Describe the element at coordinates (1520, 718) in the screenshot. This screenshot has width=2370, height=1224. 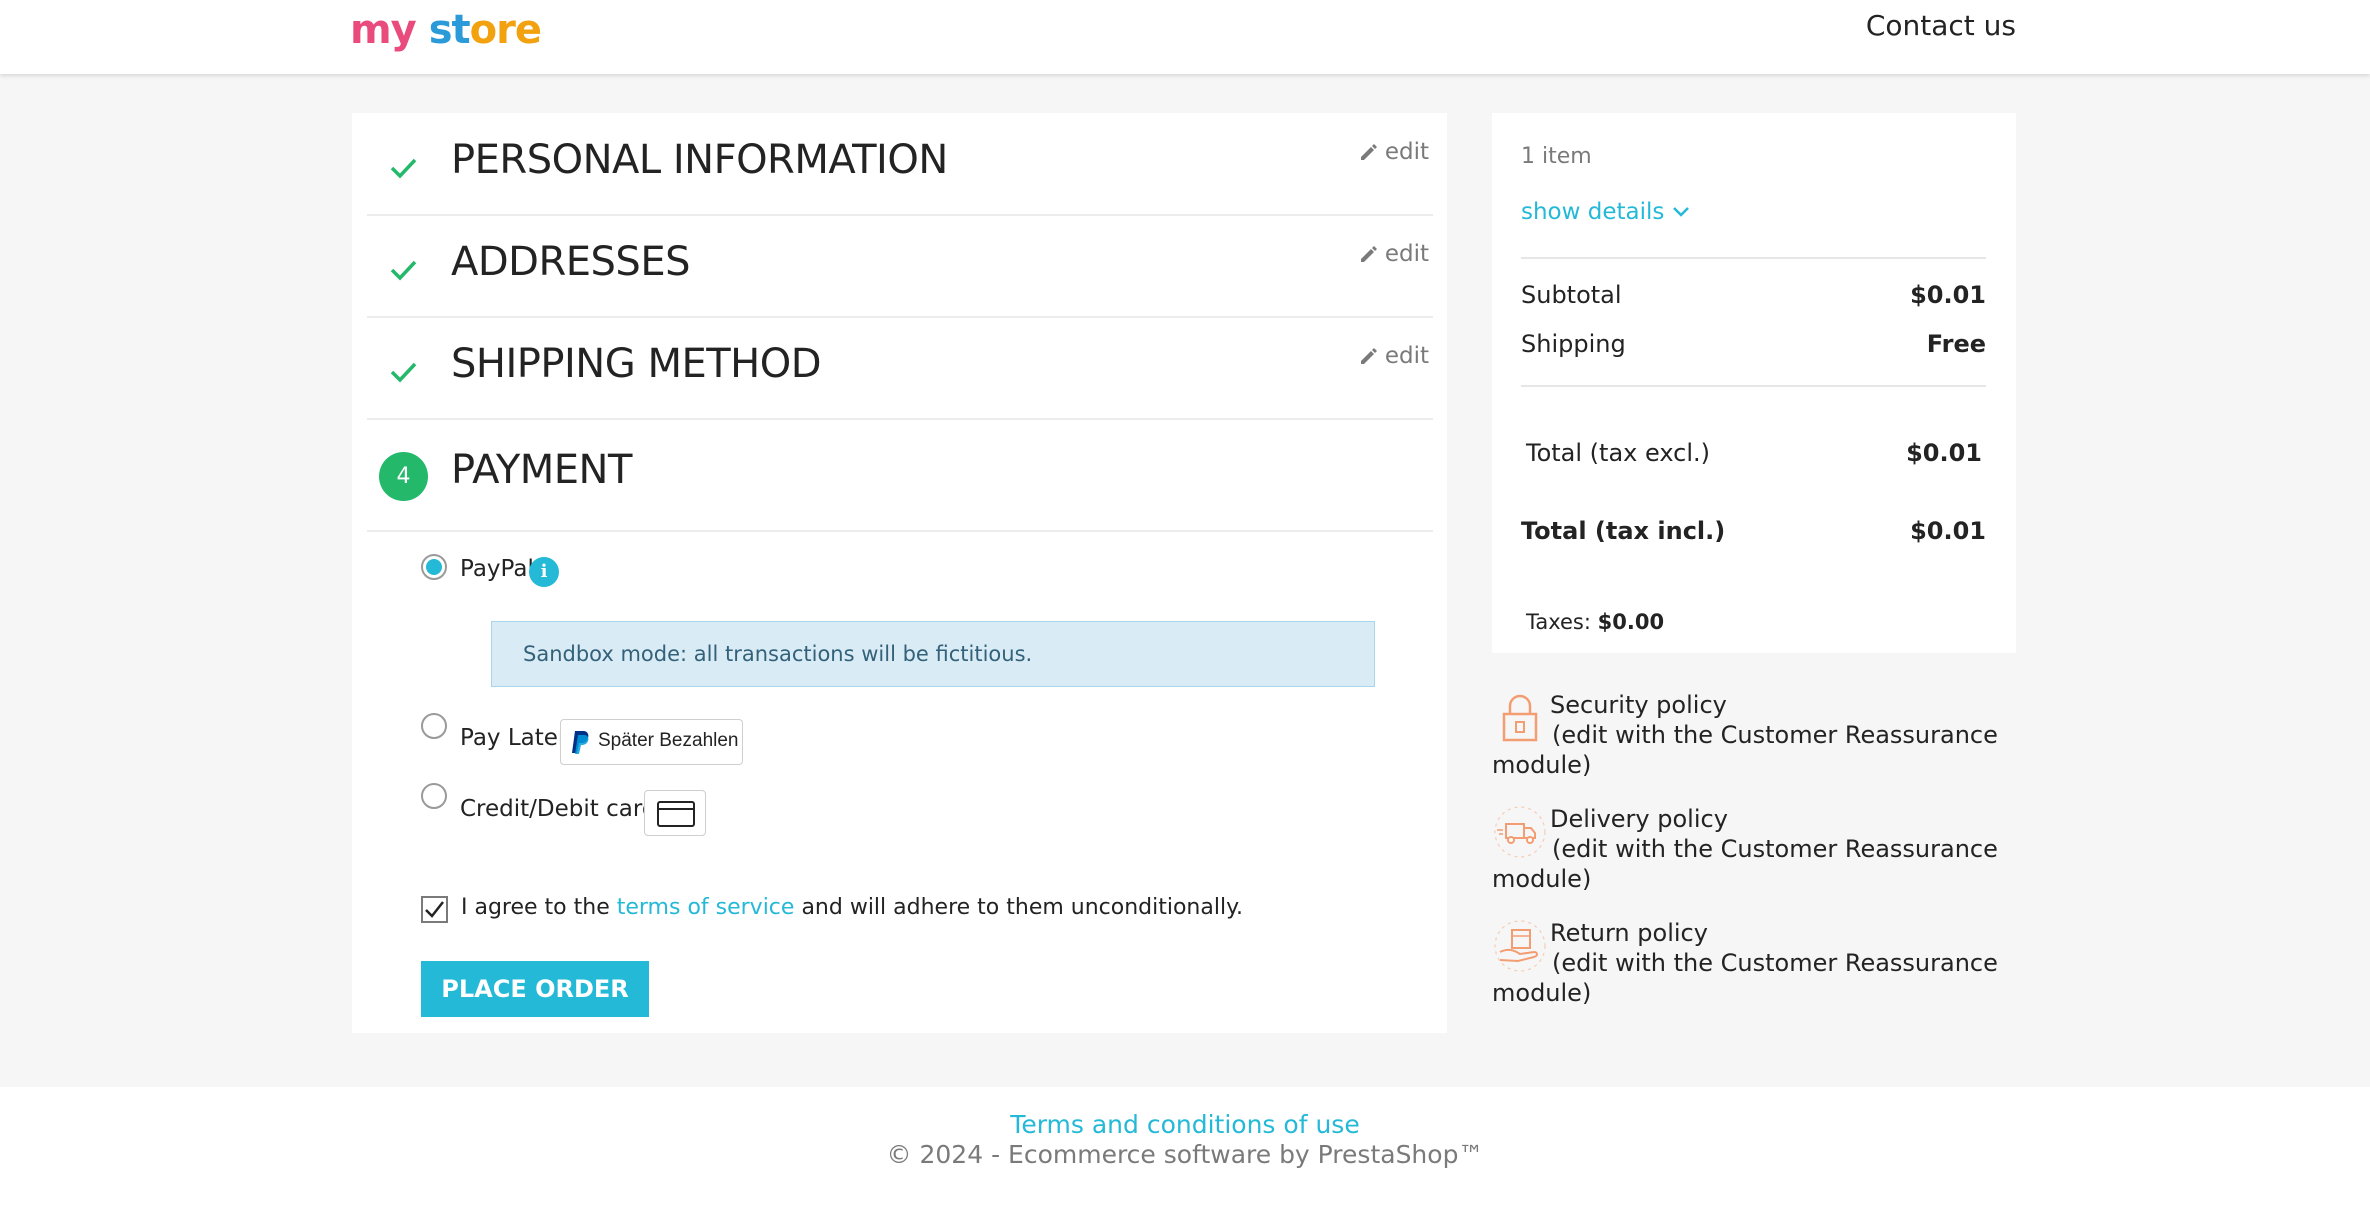
I see `lock-icon` at that location.